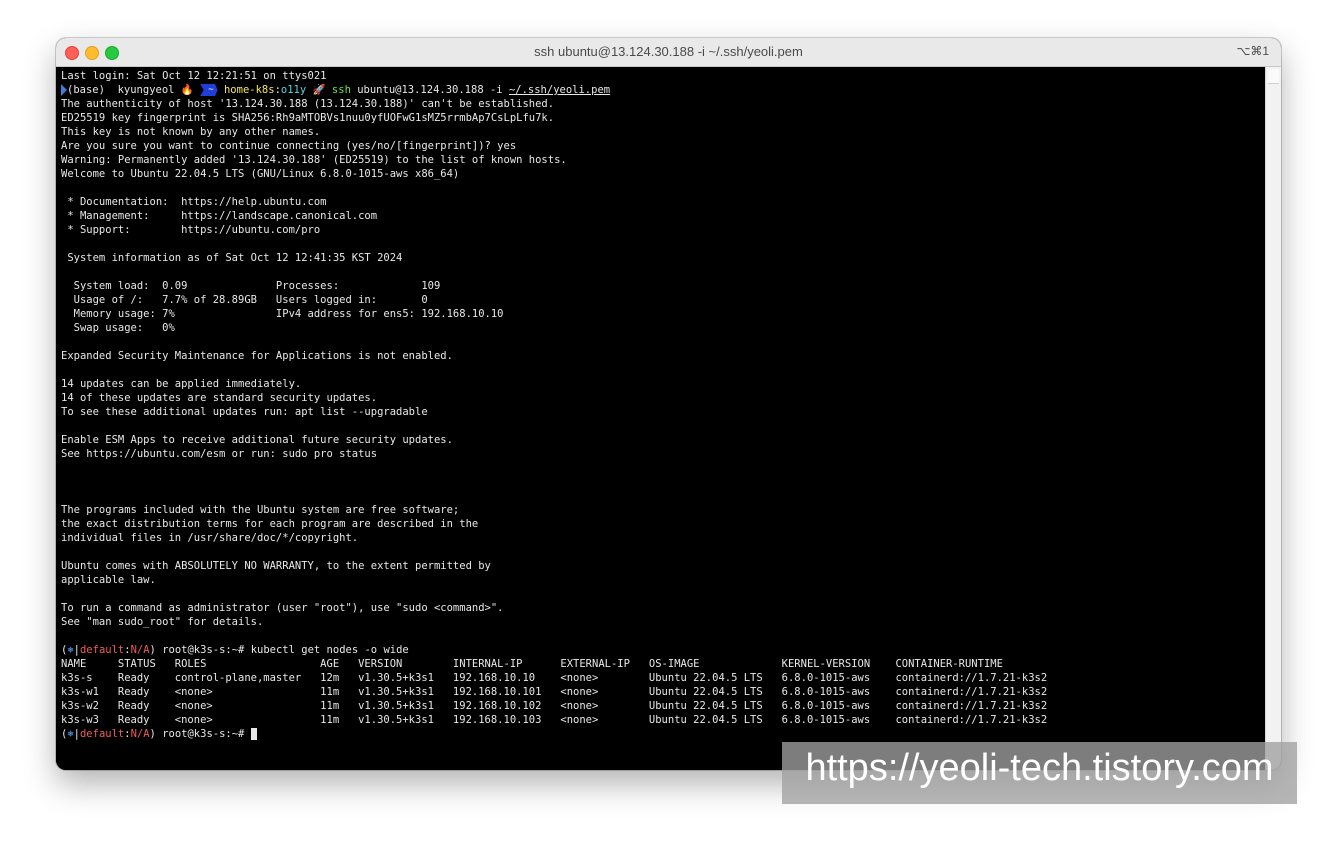 The width and height of the screenshot is (1337, 845). I want to click on output-line: See "man sudo_root" for details., so click(162, 622).